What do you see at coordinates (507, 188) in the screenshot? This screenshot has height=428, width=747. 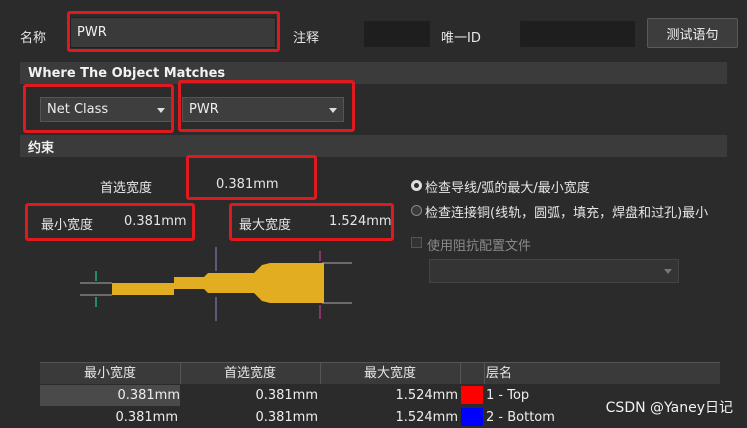 I see `radio-check-track-width-label: 检查导线/弧的最大/最小宽度` at bounding box center [507, 188].